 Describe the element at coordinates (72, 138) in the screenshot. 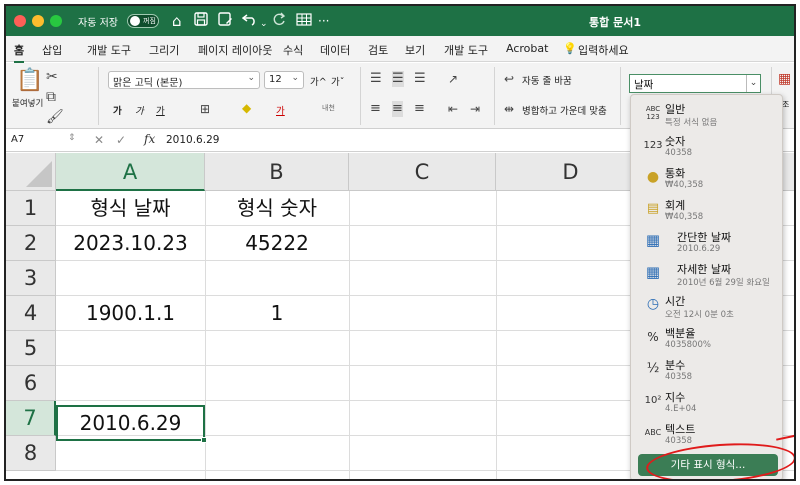

I see `name-box-stepper-icon: ⇕` at that location.